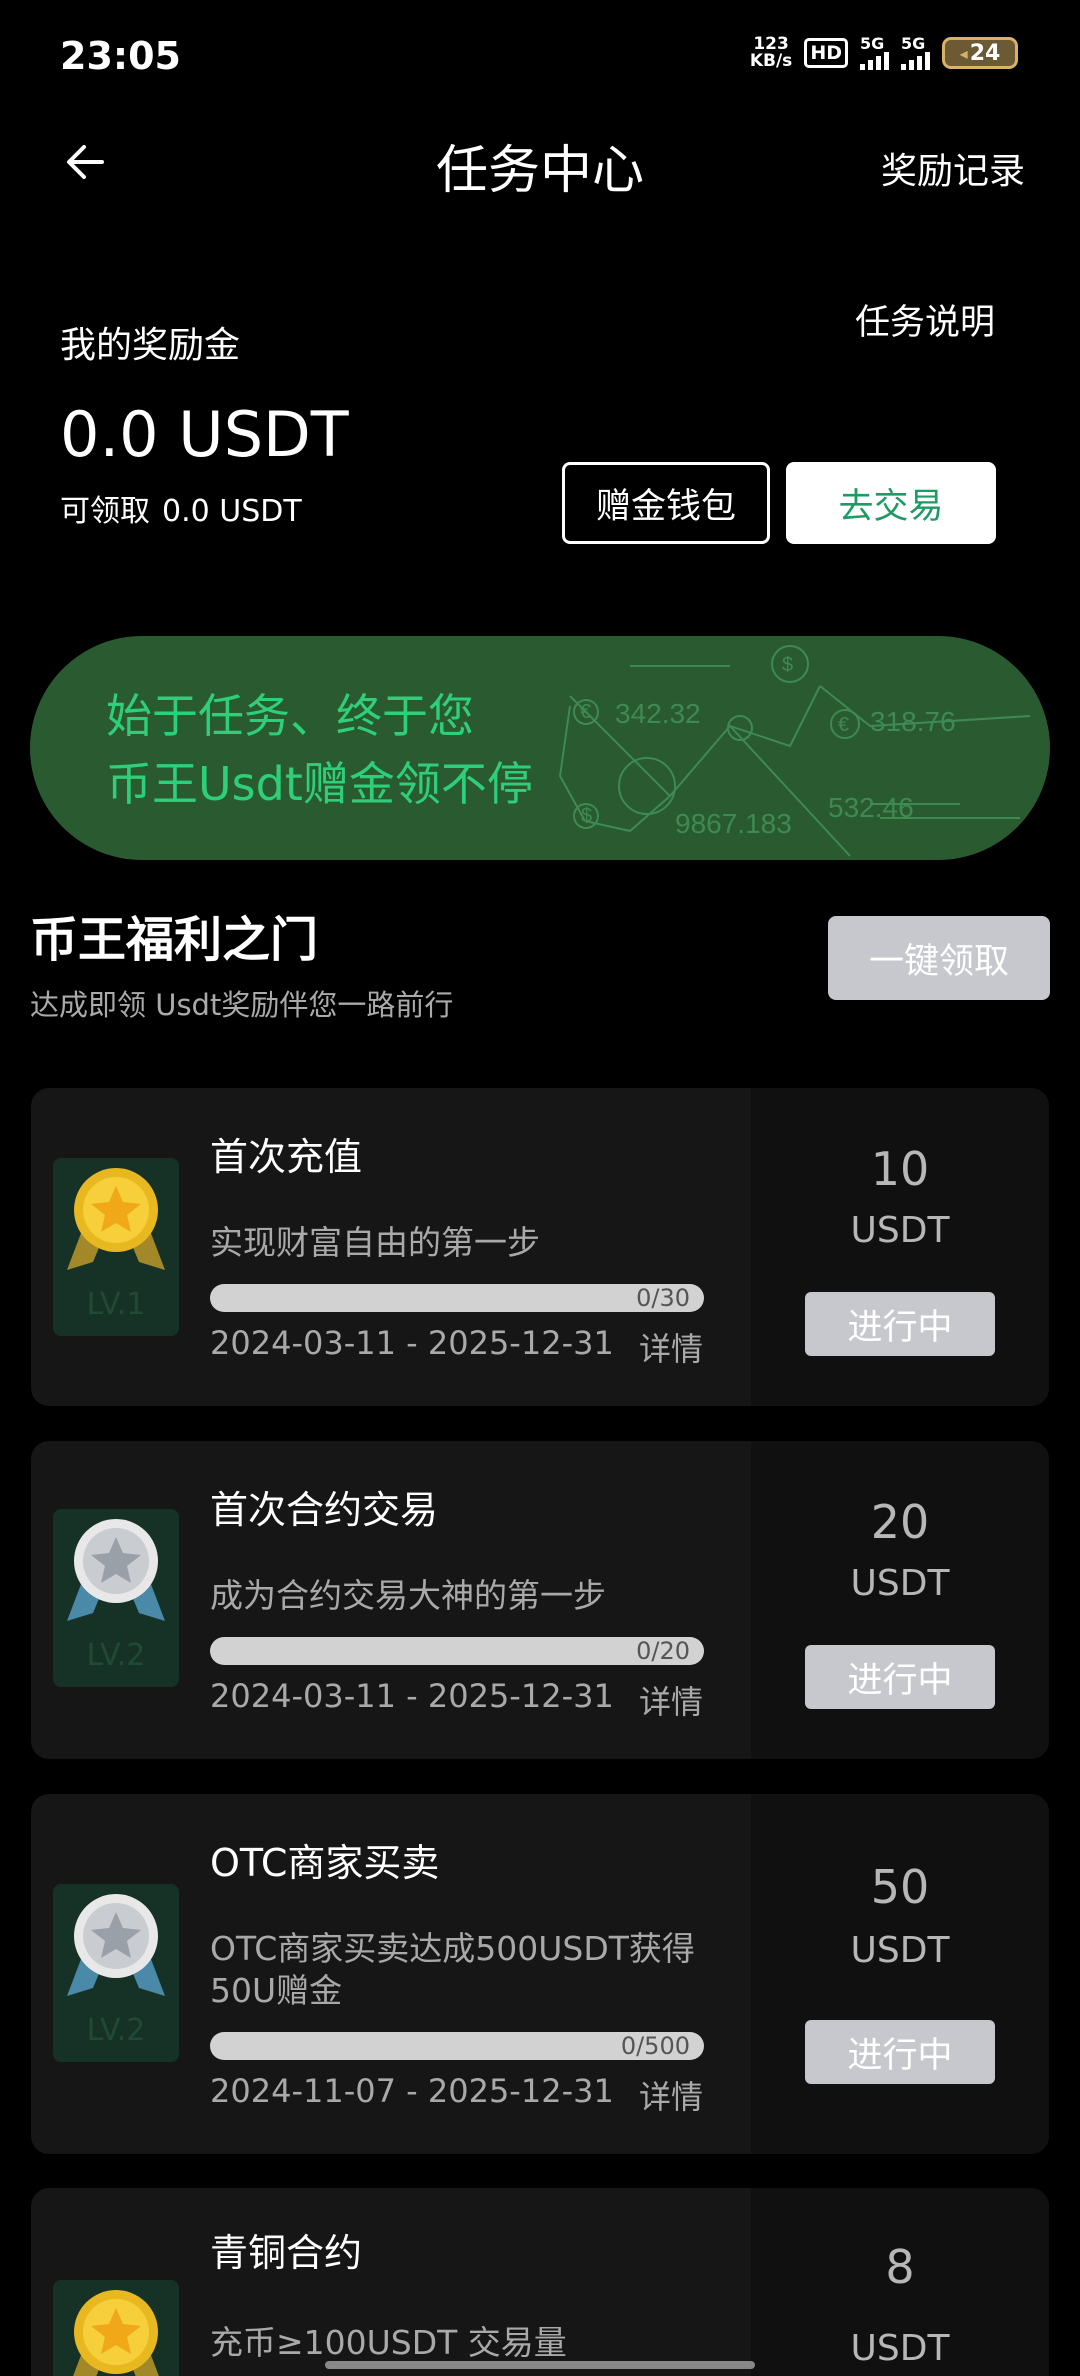  What do you see at coordinates (204, 434) in the screenshot?
I see `reward-balance-amount: 0.0 USDT` at bounding box center [204, 434].